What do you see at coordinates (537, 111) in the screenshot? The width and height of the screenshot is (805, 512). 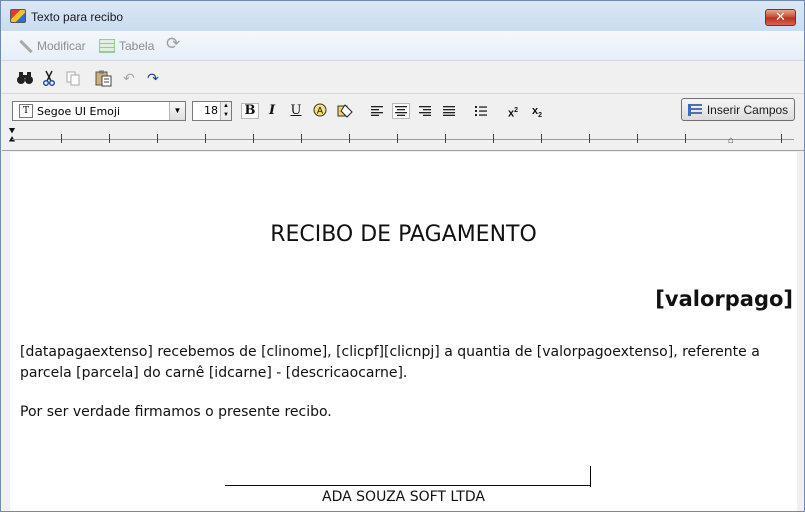 I see `subscript-icon: x2` at bounding box center [537, 111].